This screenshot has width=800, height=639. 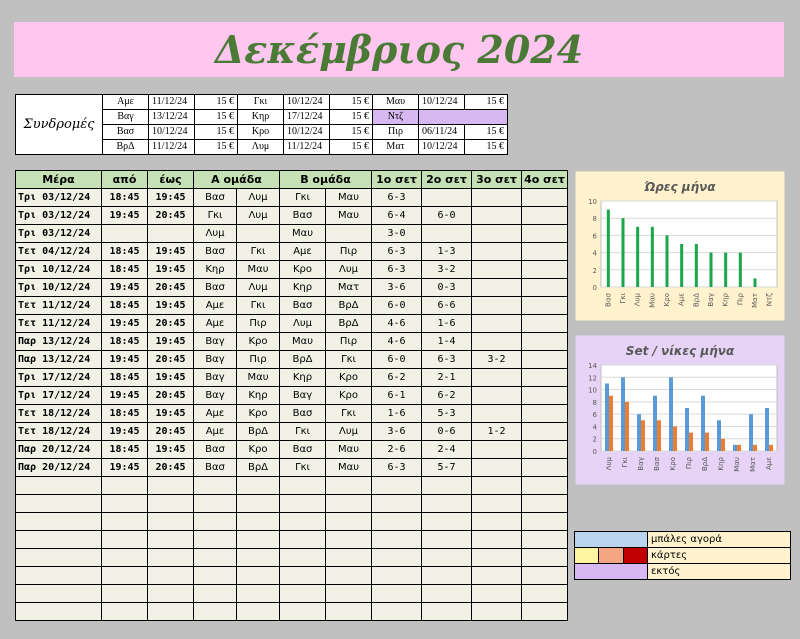 I want to click on y-tick-label: 2, so click(x=595, y=271).